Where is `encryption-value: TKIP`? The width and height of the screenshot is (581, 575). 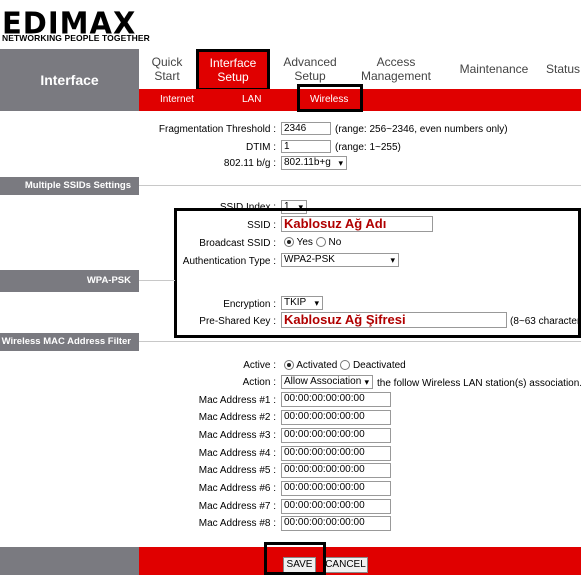 encryption-value: TKIP is located at coordinates (295, 302).